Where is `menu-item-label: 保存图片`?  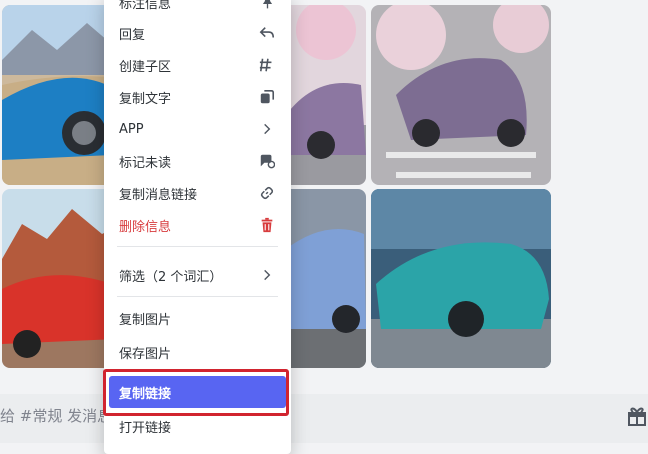 menu-item-label: 保存图片 is located at coordinates (145, 354).